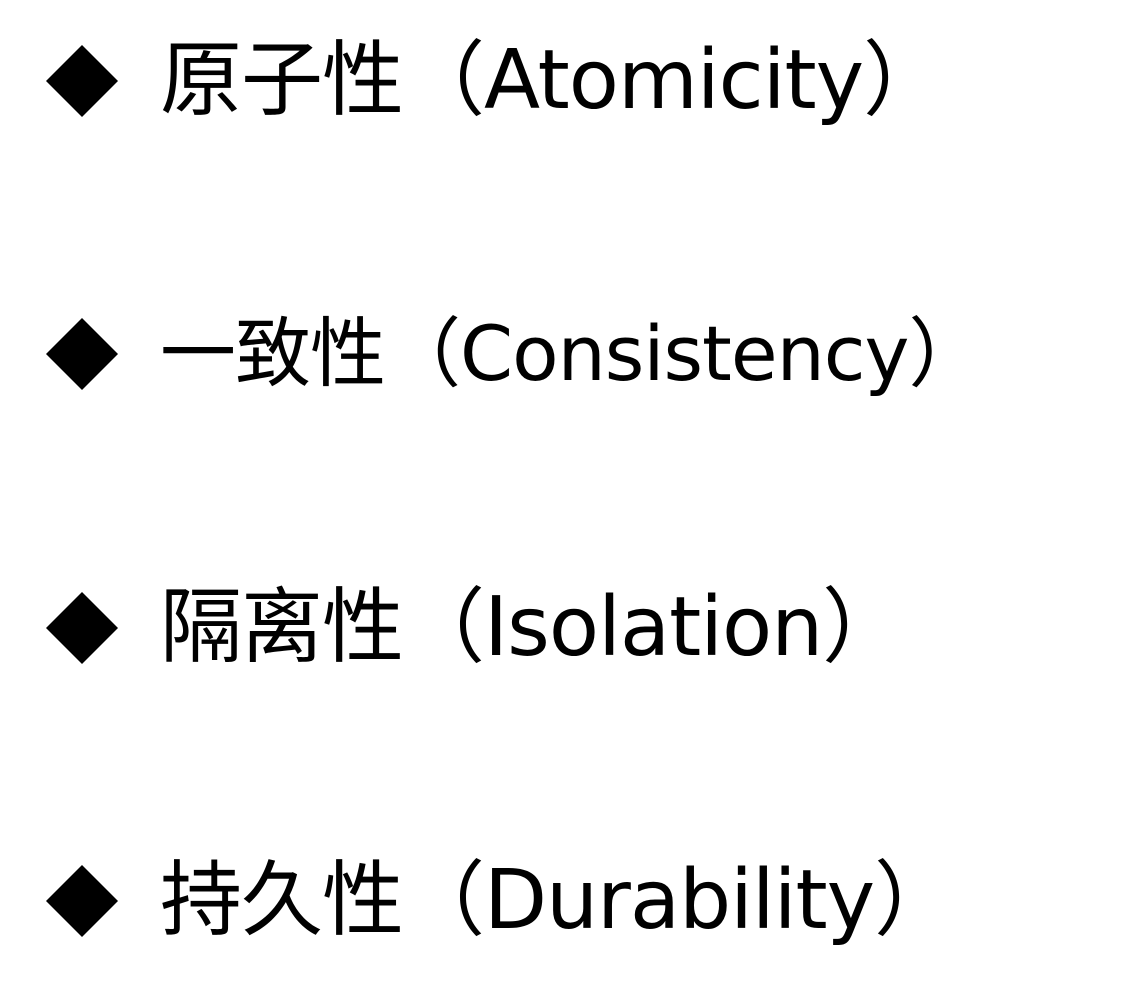 This screenshot has width=1140, height=1004. I want to click on list-item-durability: 持久性（Durability）, so click(500, 901).